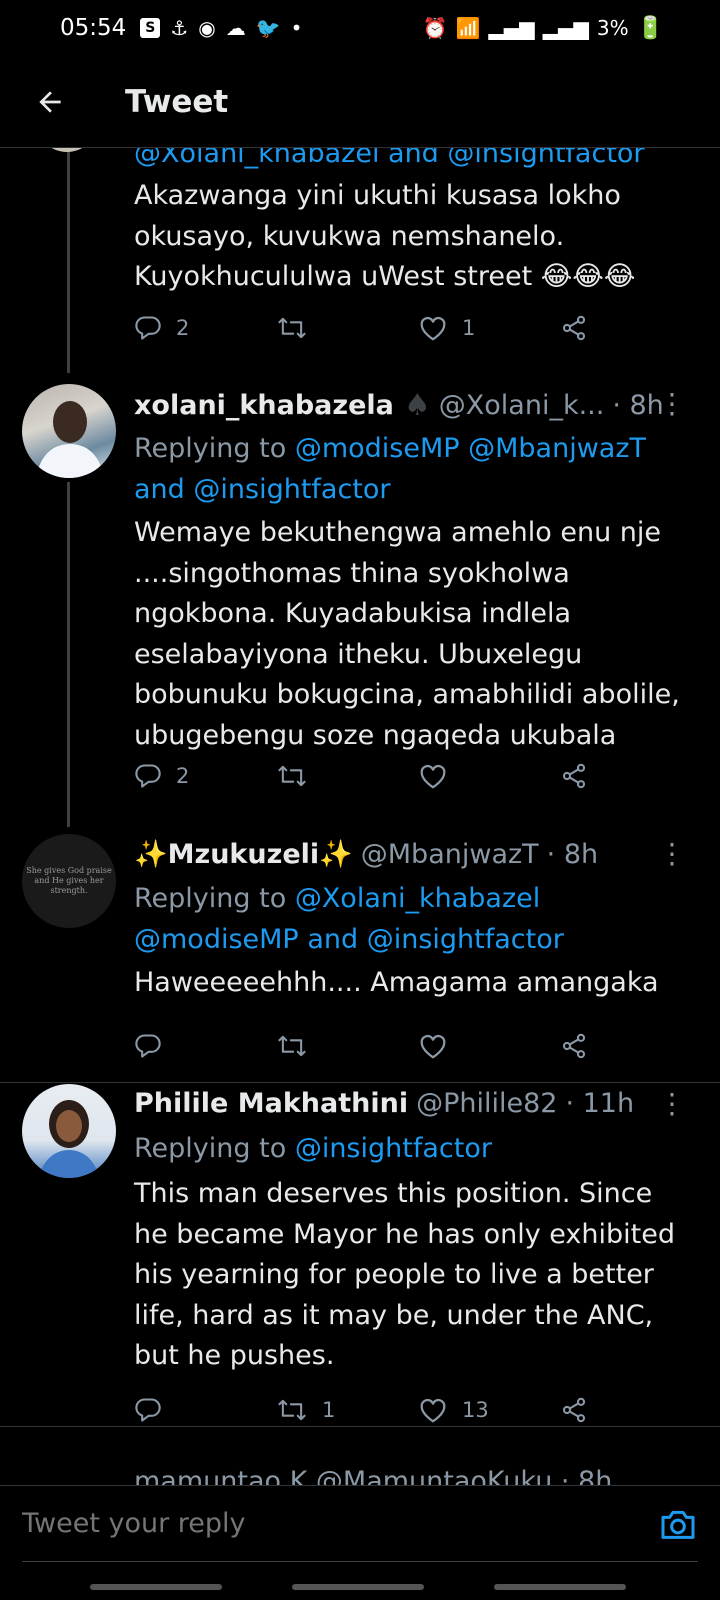 This screenshot has width=720, height=1600. What do you see at coordinates (221, 28) in the screenshot?
I see `notification-icons: S ⚓ ◉ ☁ 🐦 •` at bounding box center [221, 28].